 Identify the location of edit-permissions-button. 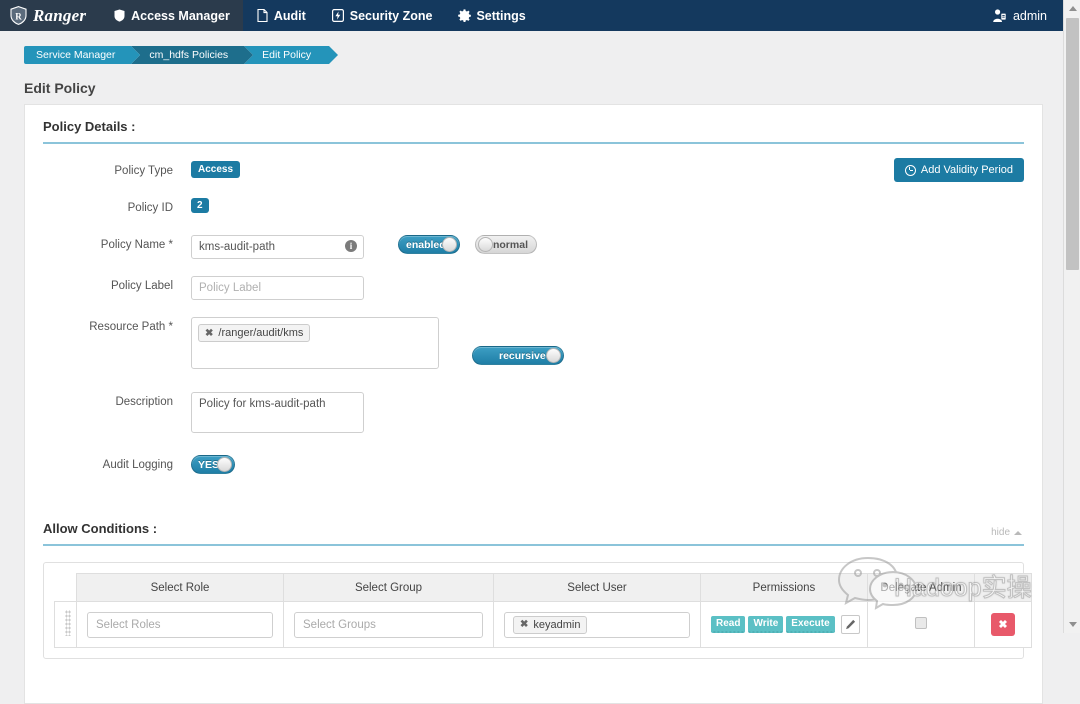
(850, 624).